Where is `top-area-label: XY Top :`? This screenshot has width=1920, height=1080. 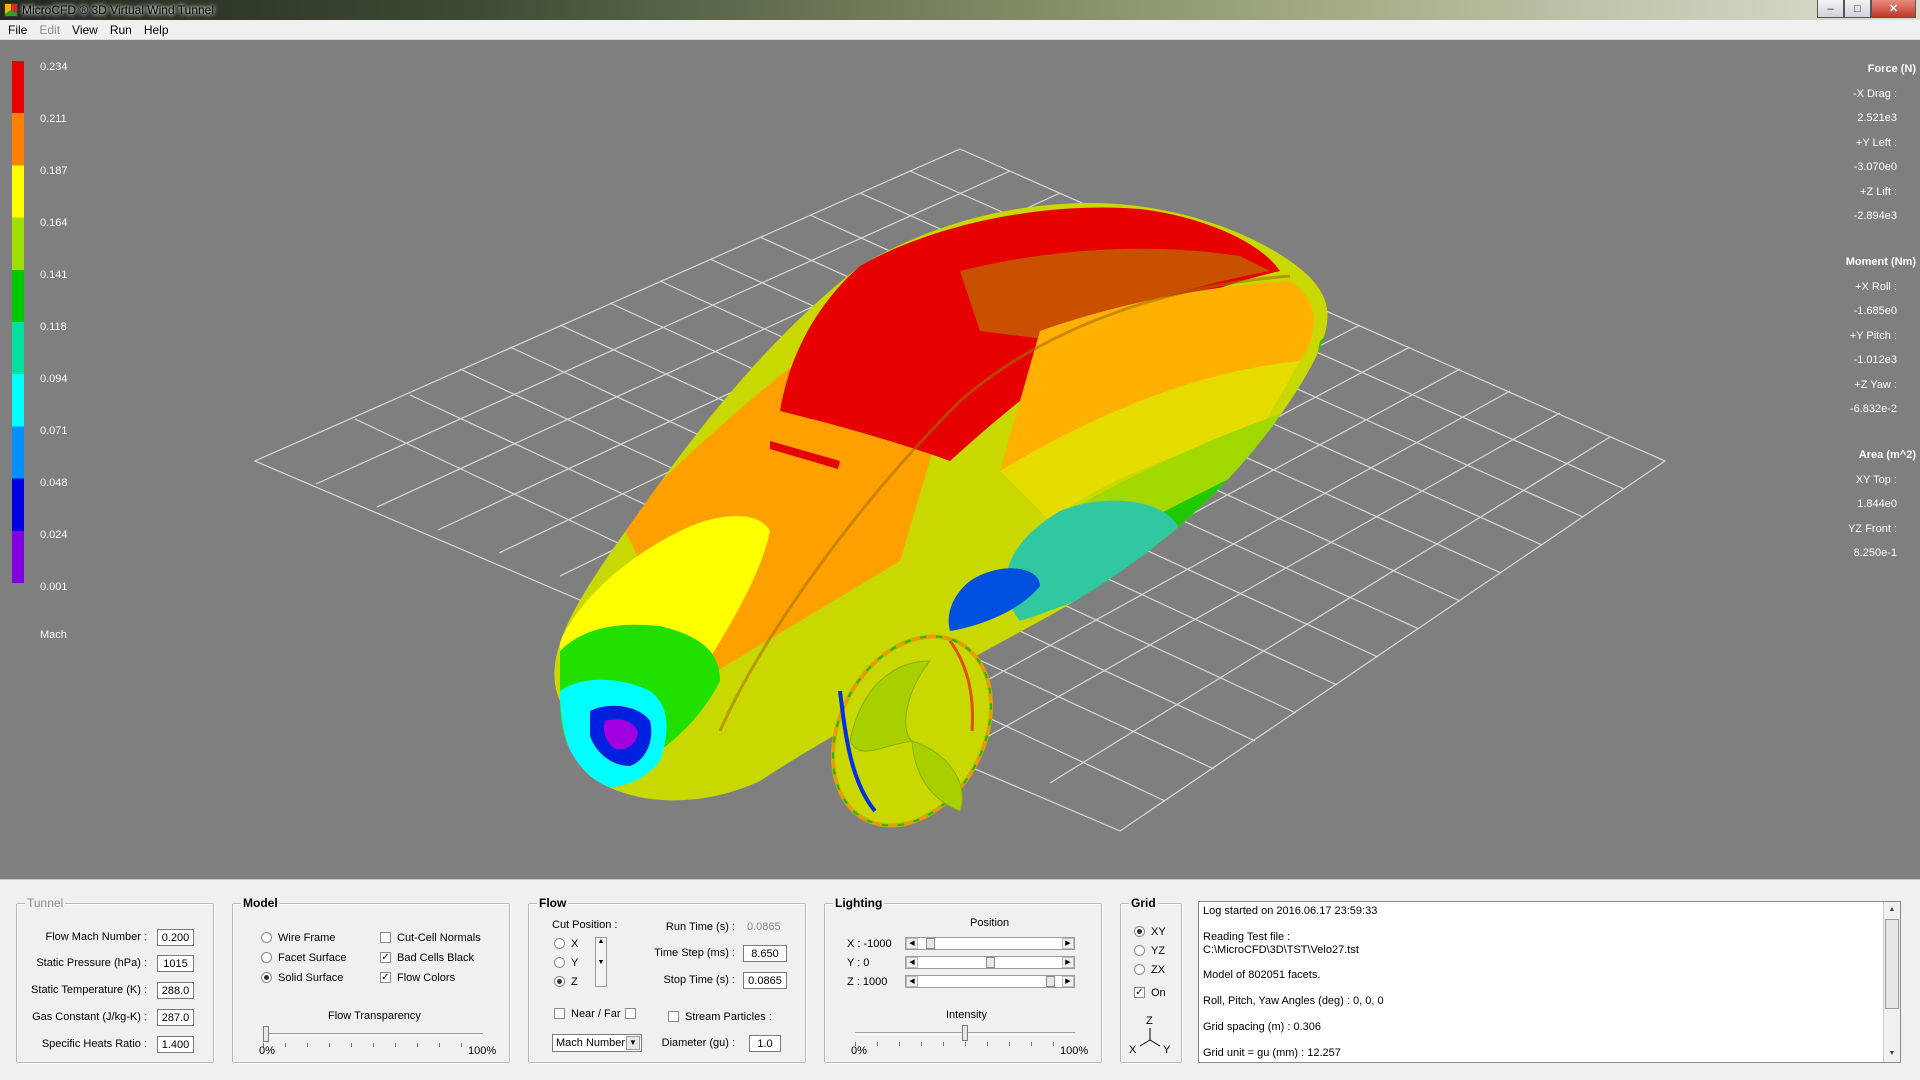 top-area-label: XY Top : is located at coordinates (1876, 480).